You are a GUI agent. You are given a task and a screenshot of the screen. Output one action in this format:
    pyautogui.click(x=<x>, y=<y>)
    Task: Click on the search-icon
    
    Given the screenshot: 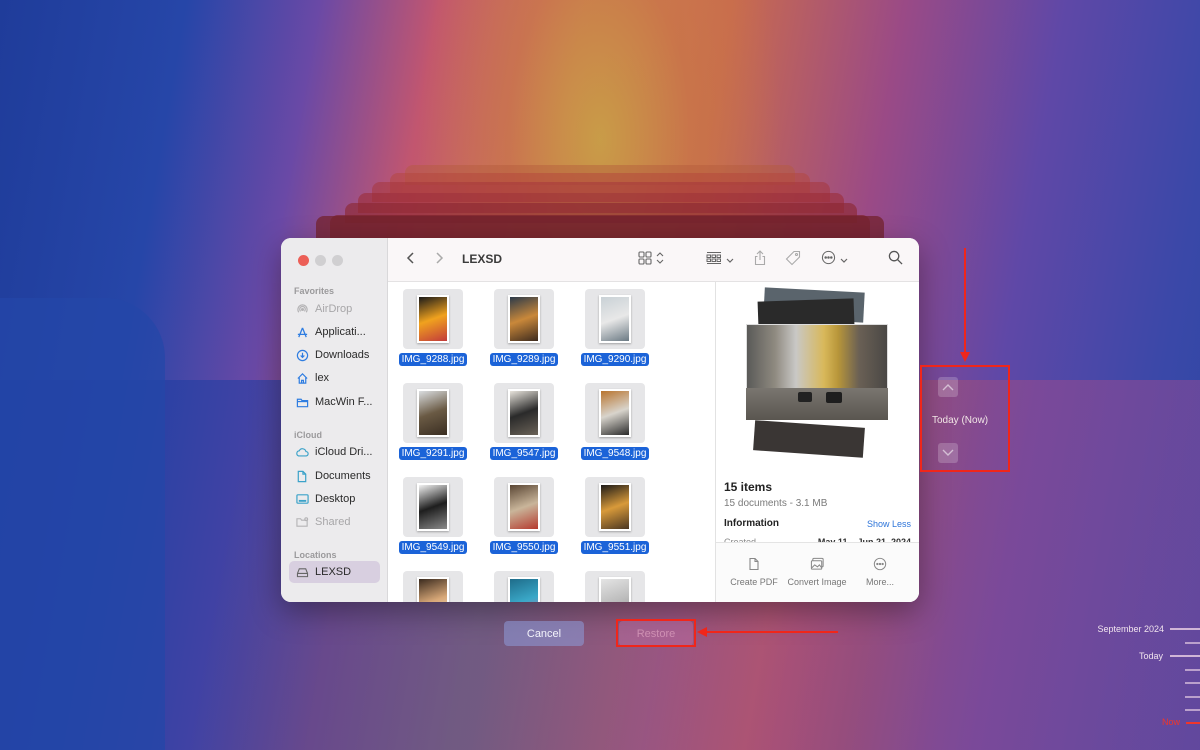 What is the action you would take?
    pyautogui.click(x=895, y=260)
    